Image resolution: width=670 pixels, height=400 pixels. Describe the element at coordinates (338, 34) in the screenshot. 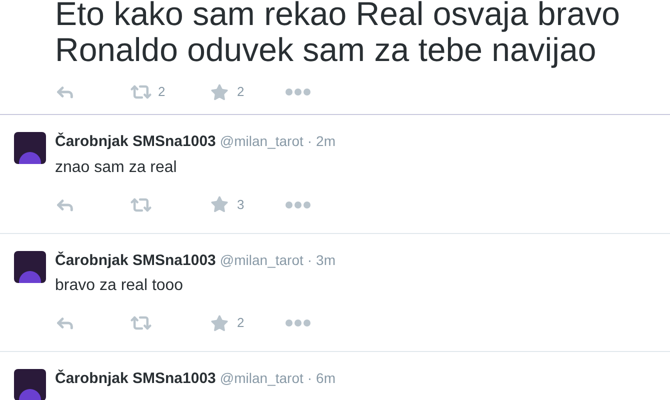

I see `tweet-text: Eto kako sam rekao Real osvaja bravo Ronaldo oduvek sam za tebe navijao` at that location.